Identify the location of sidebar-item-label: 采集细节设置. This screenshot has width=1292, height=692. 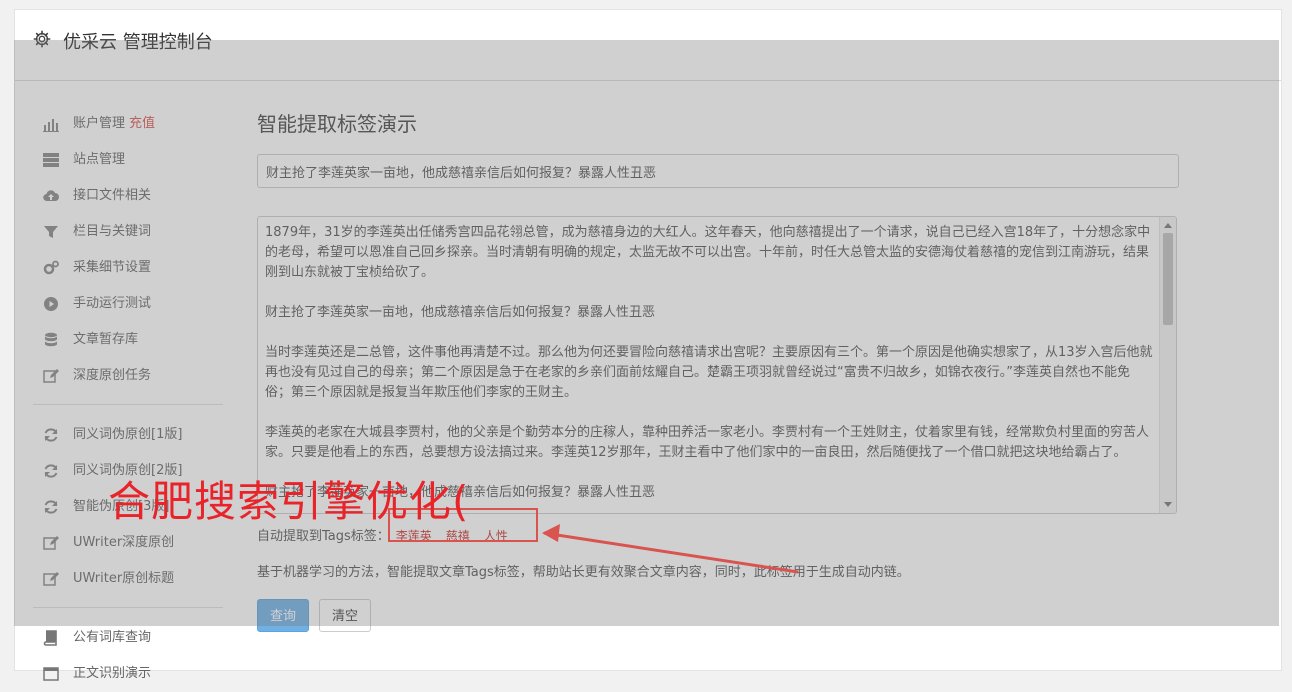
(112, 267).